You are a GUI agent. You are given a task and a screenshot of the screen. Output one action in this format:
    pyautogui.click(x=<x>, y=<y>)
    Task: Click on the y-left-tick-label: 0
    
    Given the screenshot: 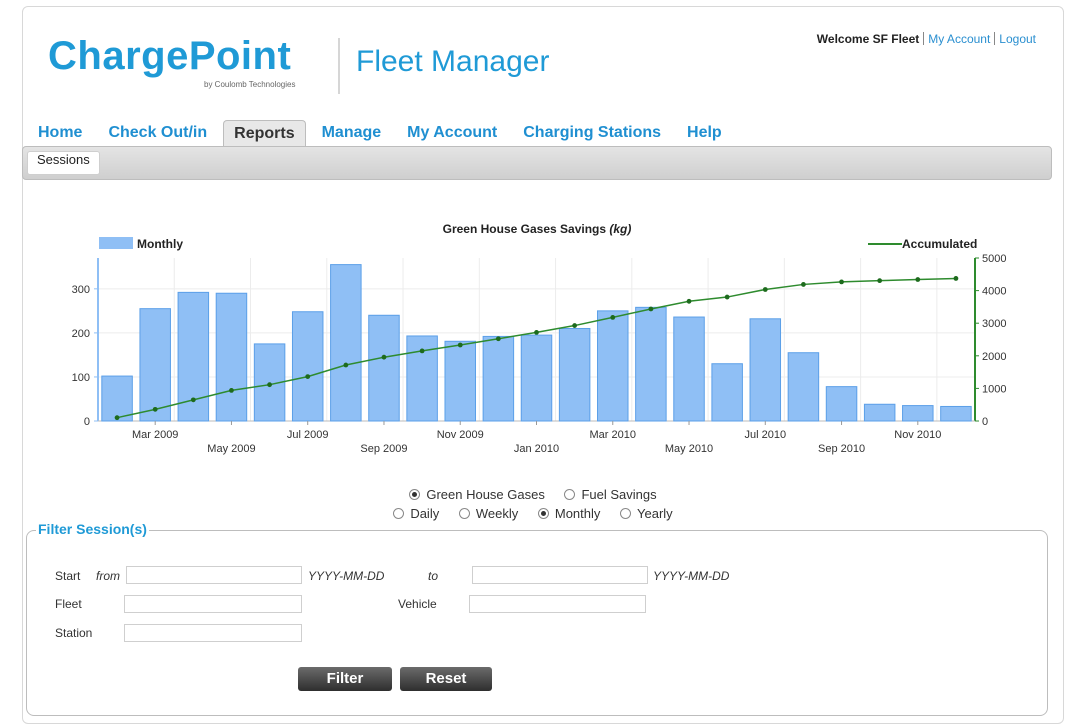 What is the action you would take?
    pyautogui.click(x=87, y=422)
    